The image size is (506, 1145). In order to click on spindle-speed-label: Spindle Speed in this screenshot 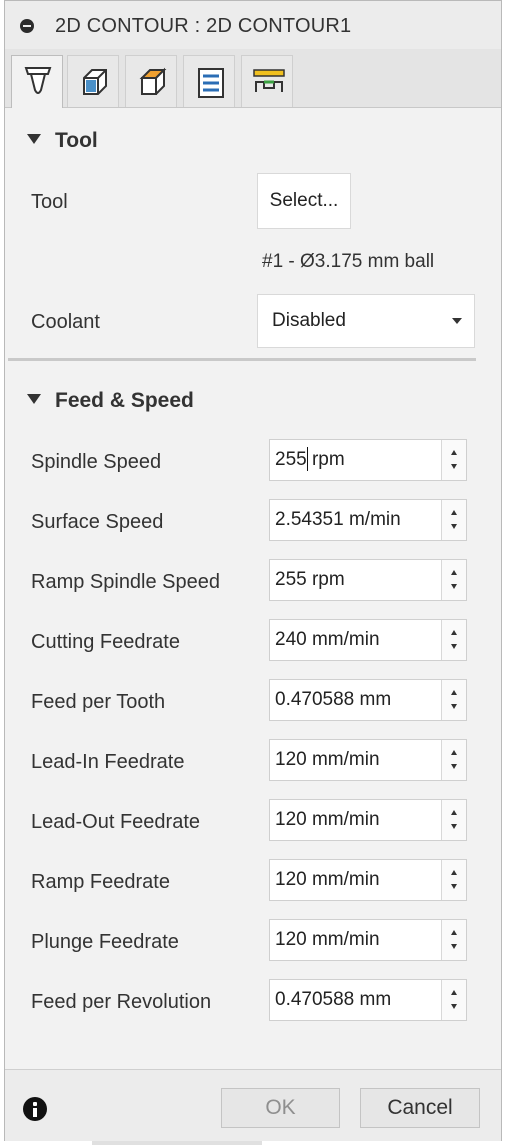, I will do `click(96, 462)`.